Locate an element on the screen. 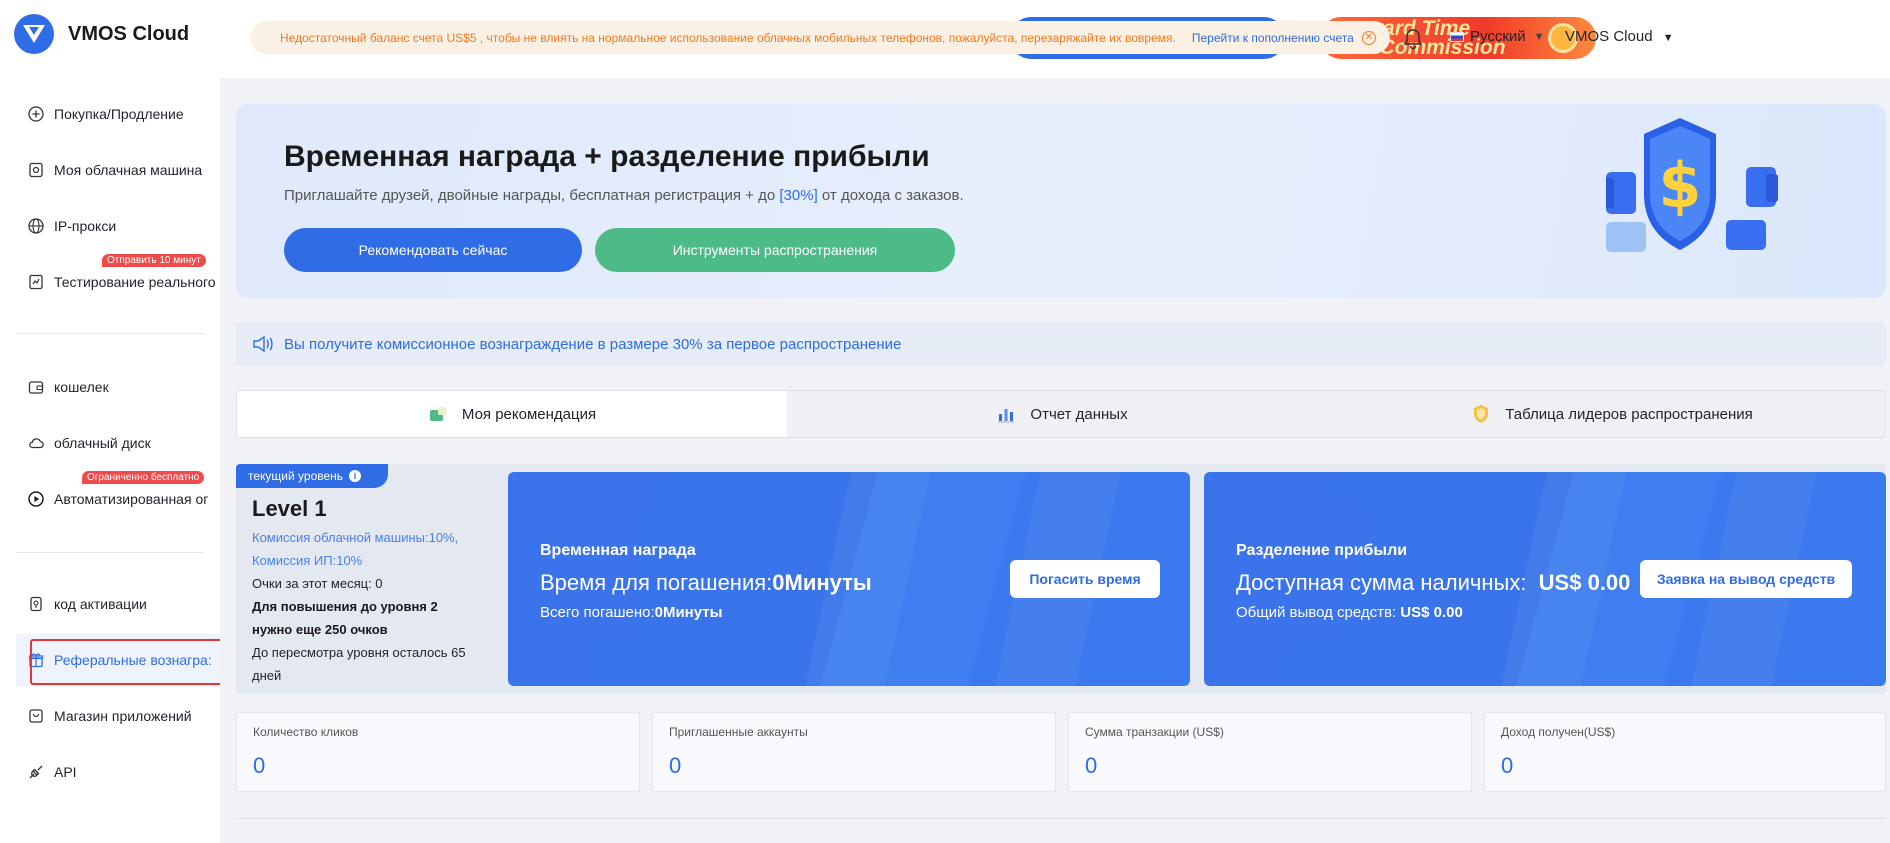 The height and width of the screenshot is (843, 1890). redeem-time-button: Погасить время is located at coordinates (1085, 579).